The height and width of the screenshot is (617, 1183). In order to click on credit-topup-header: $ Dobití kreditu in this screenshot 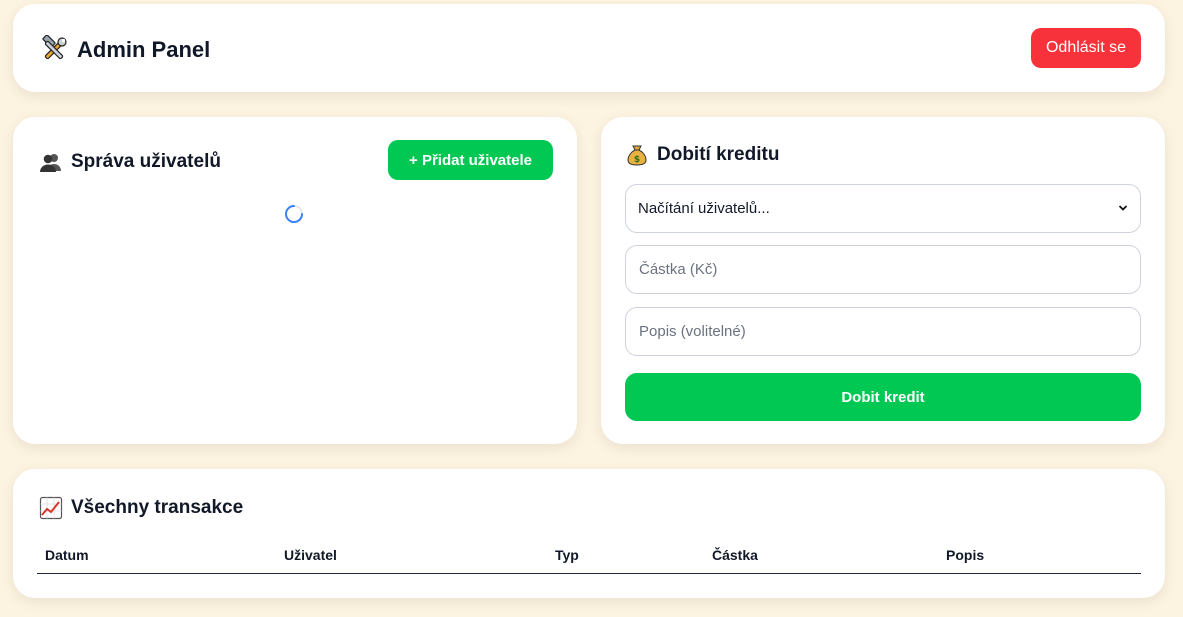, I will do `click(702, 155)`.